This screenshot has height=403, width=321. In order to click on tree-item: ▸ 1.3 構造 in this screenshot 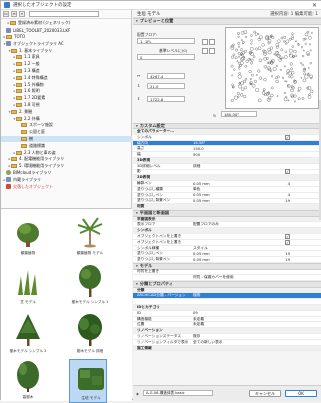, I will do `click(66, 71)`.